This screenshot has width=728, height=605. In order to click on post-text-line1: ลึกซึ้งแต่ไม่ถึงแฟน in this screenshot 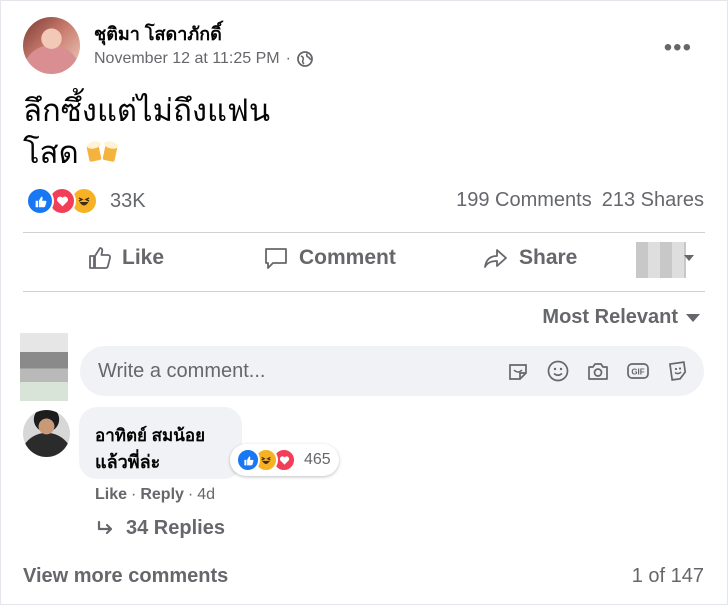, I will do `click(147, 110)`.